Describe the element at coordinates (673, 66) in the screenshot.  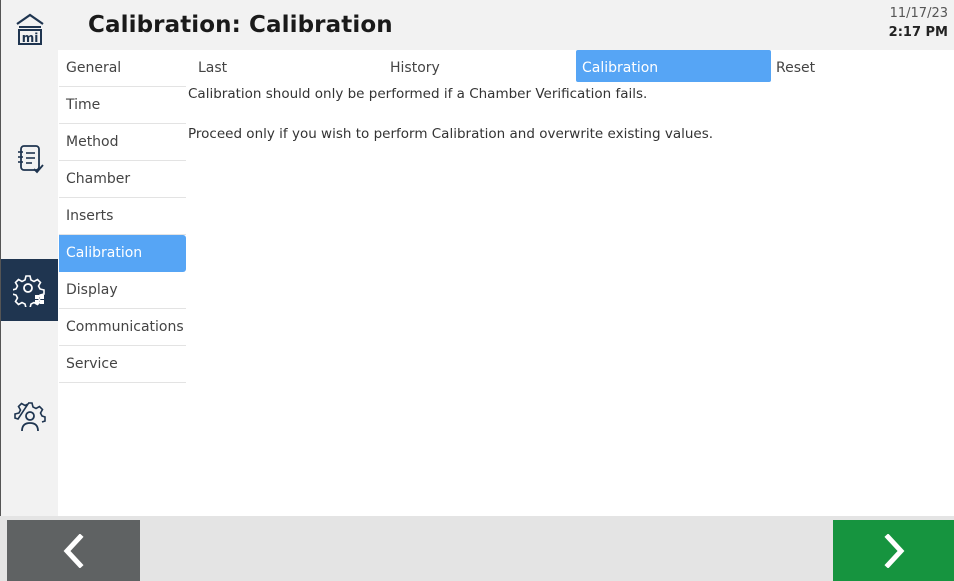
I see `tab-calibration: Calibration` at that location.